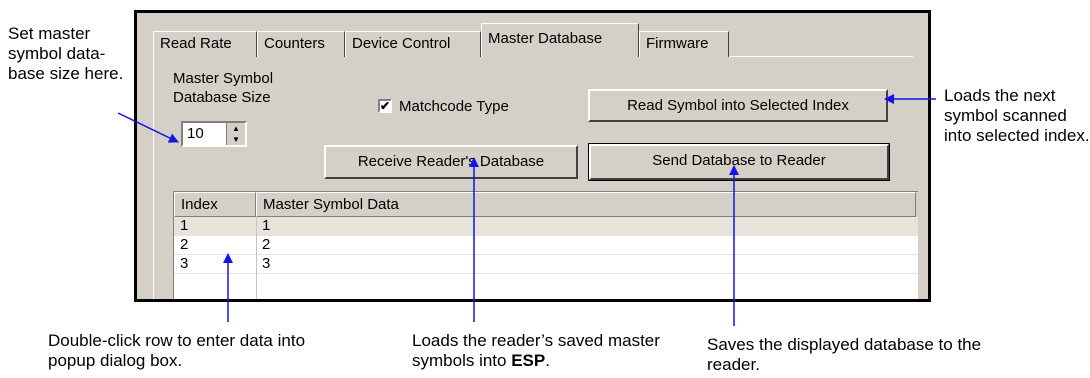 This screenshot has width=1090, height=378. I want to click on annotation-set-size: Set master symbol data-base size here., so click(66, 53).